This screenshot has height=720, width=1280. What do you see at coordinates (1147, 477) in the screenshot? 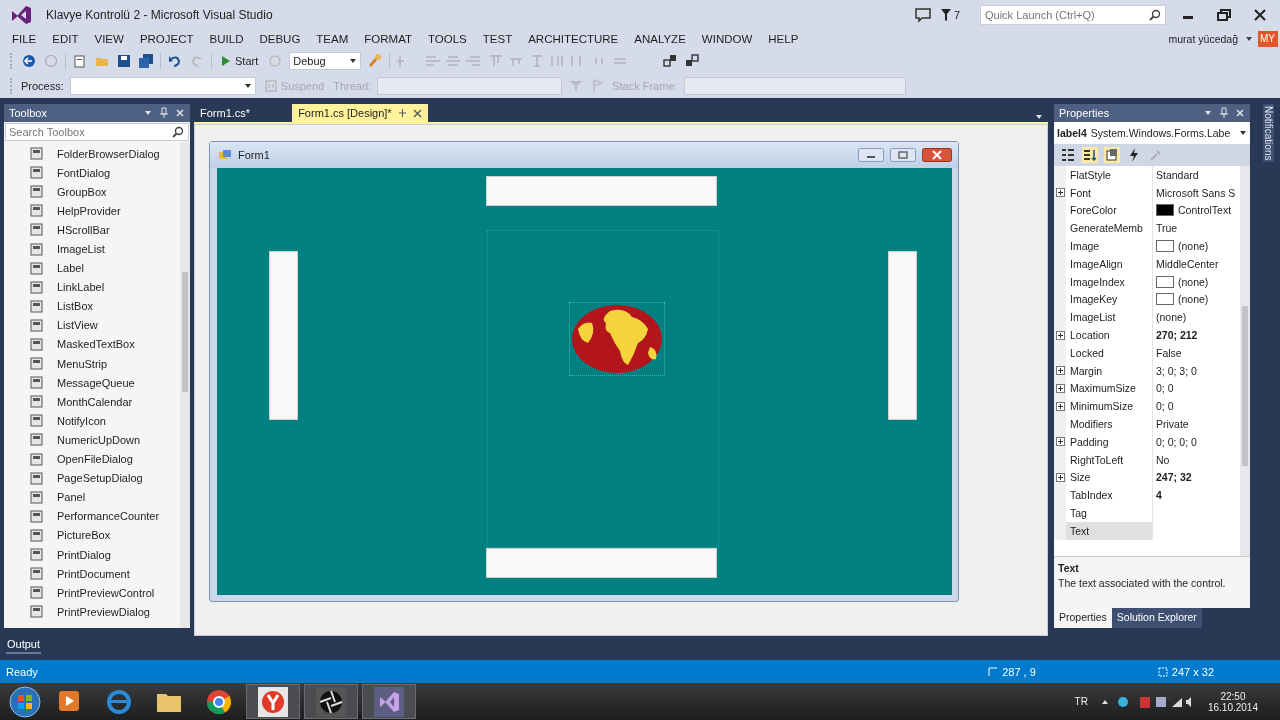
I see `property-row: Size 247; 32` at bounding box center [1147, 477].